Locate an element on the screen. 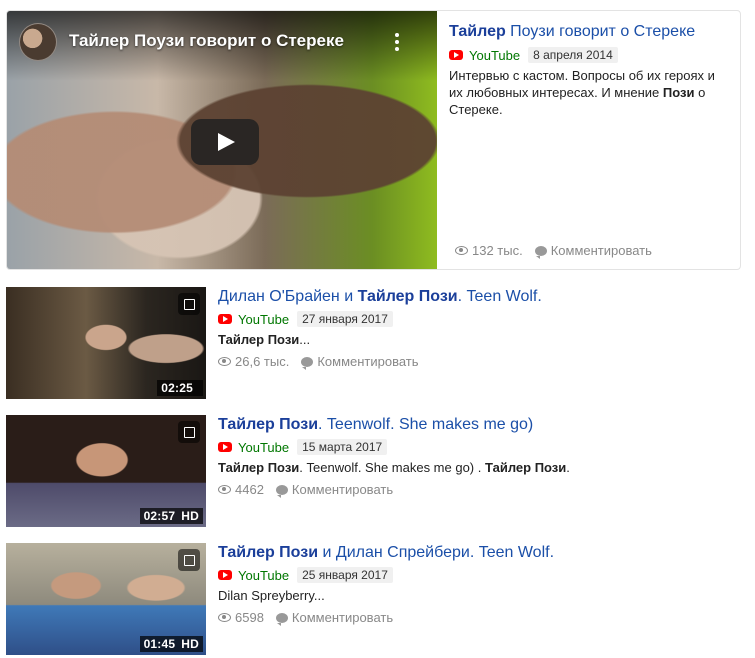 The image size is (755, 658). video-thumbnail: 02:57 HD is located at coordinates (106, 471).